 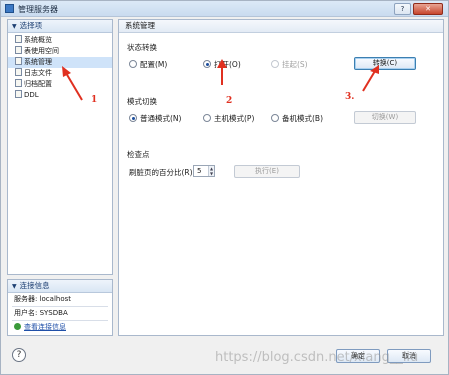 I want to click on radio-label: 打开(O), so click(x=227, y=64).